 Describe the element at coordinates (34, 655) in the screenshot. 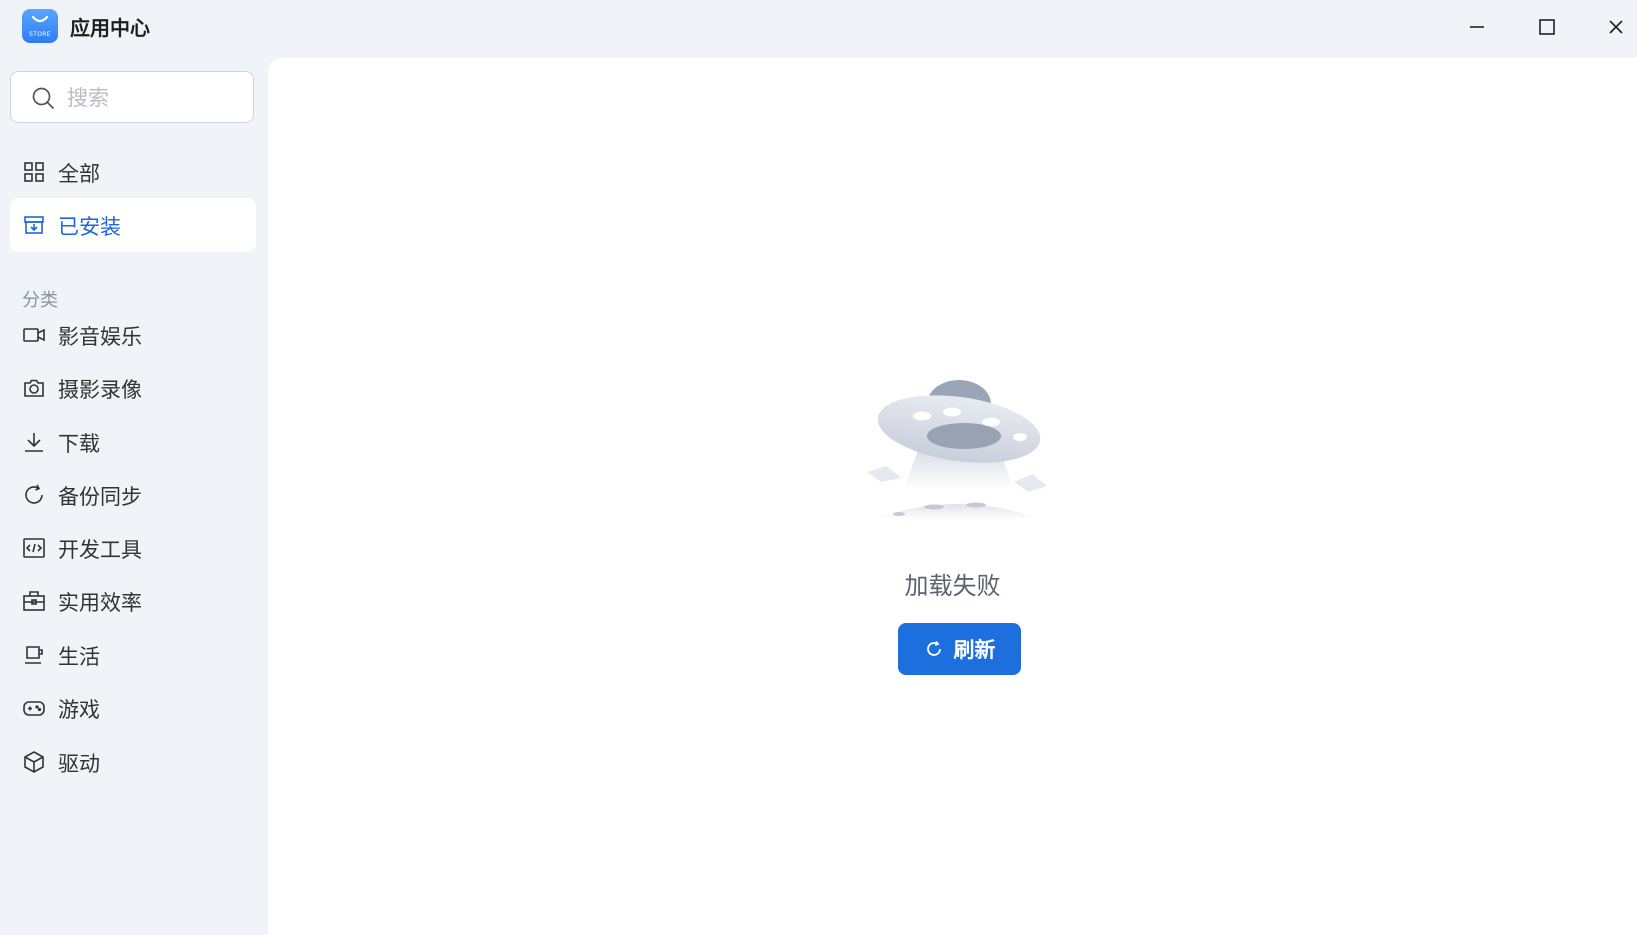

I see `coffee-cup-icon` at that location.